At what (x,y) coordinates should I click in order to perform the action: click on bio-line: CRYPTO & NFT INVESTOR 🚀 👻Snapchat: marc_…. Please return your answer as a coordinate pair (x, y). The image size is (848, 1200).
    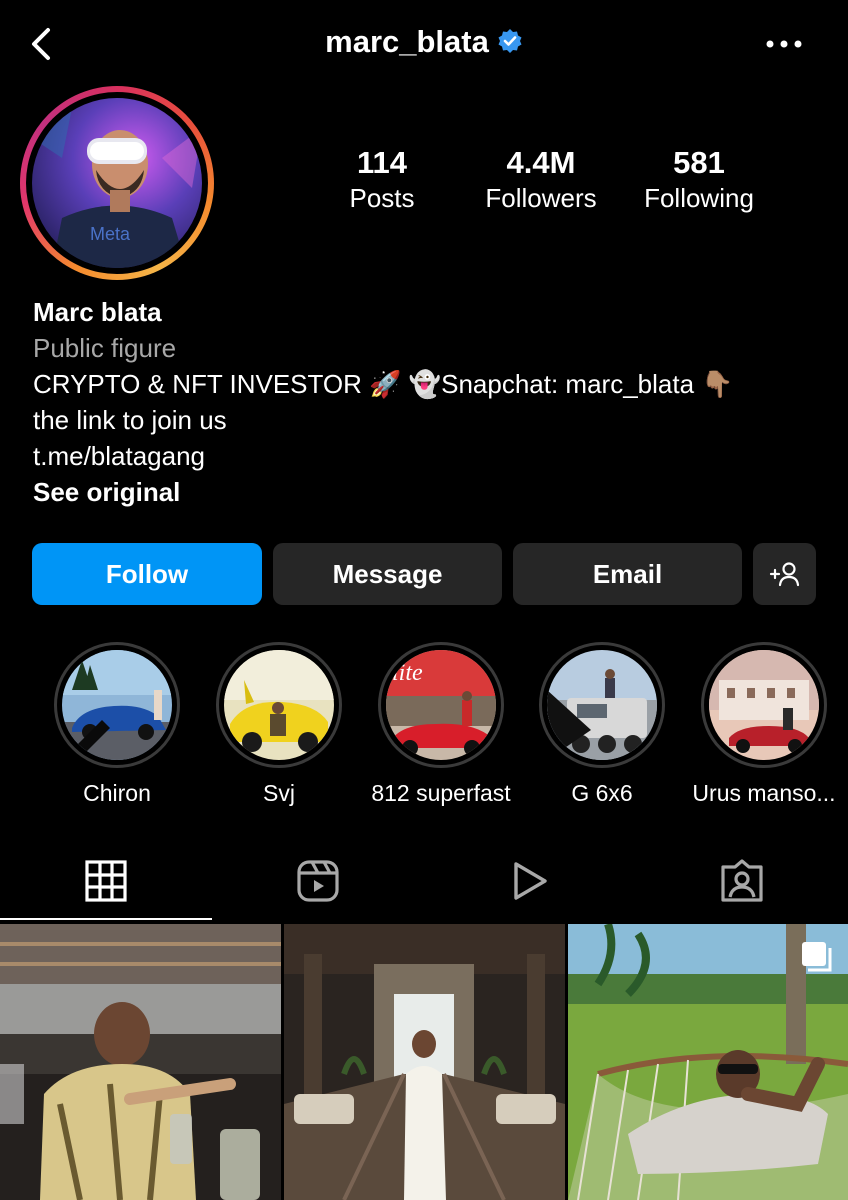
    Looking at the image, I should click on (383, 384).